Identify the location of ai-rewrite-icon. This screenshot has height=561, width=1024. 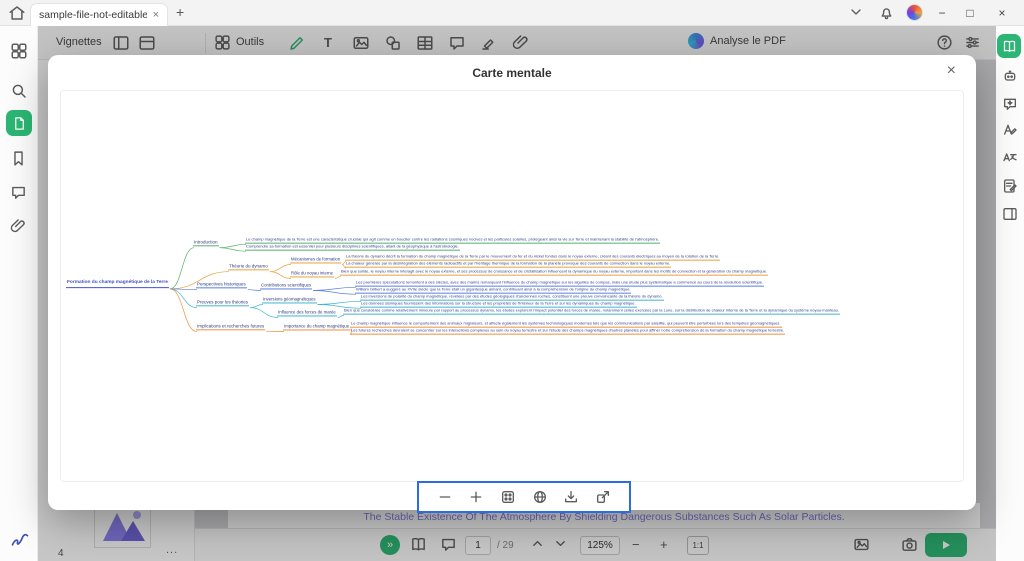
(1010, 129).